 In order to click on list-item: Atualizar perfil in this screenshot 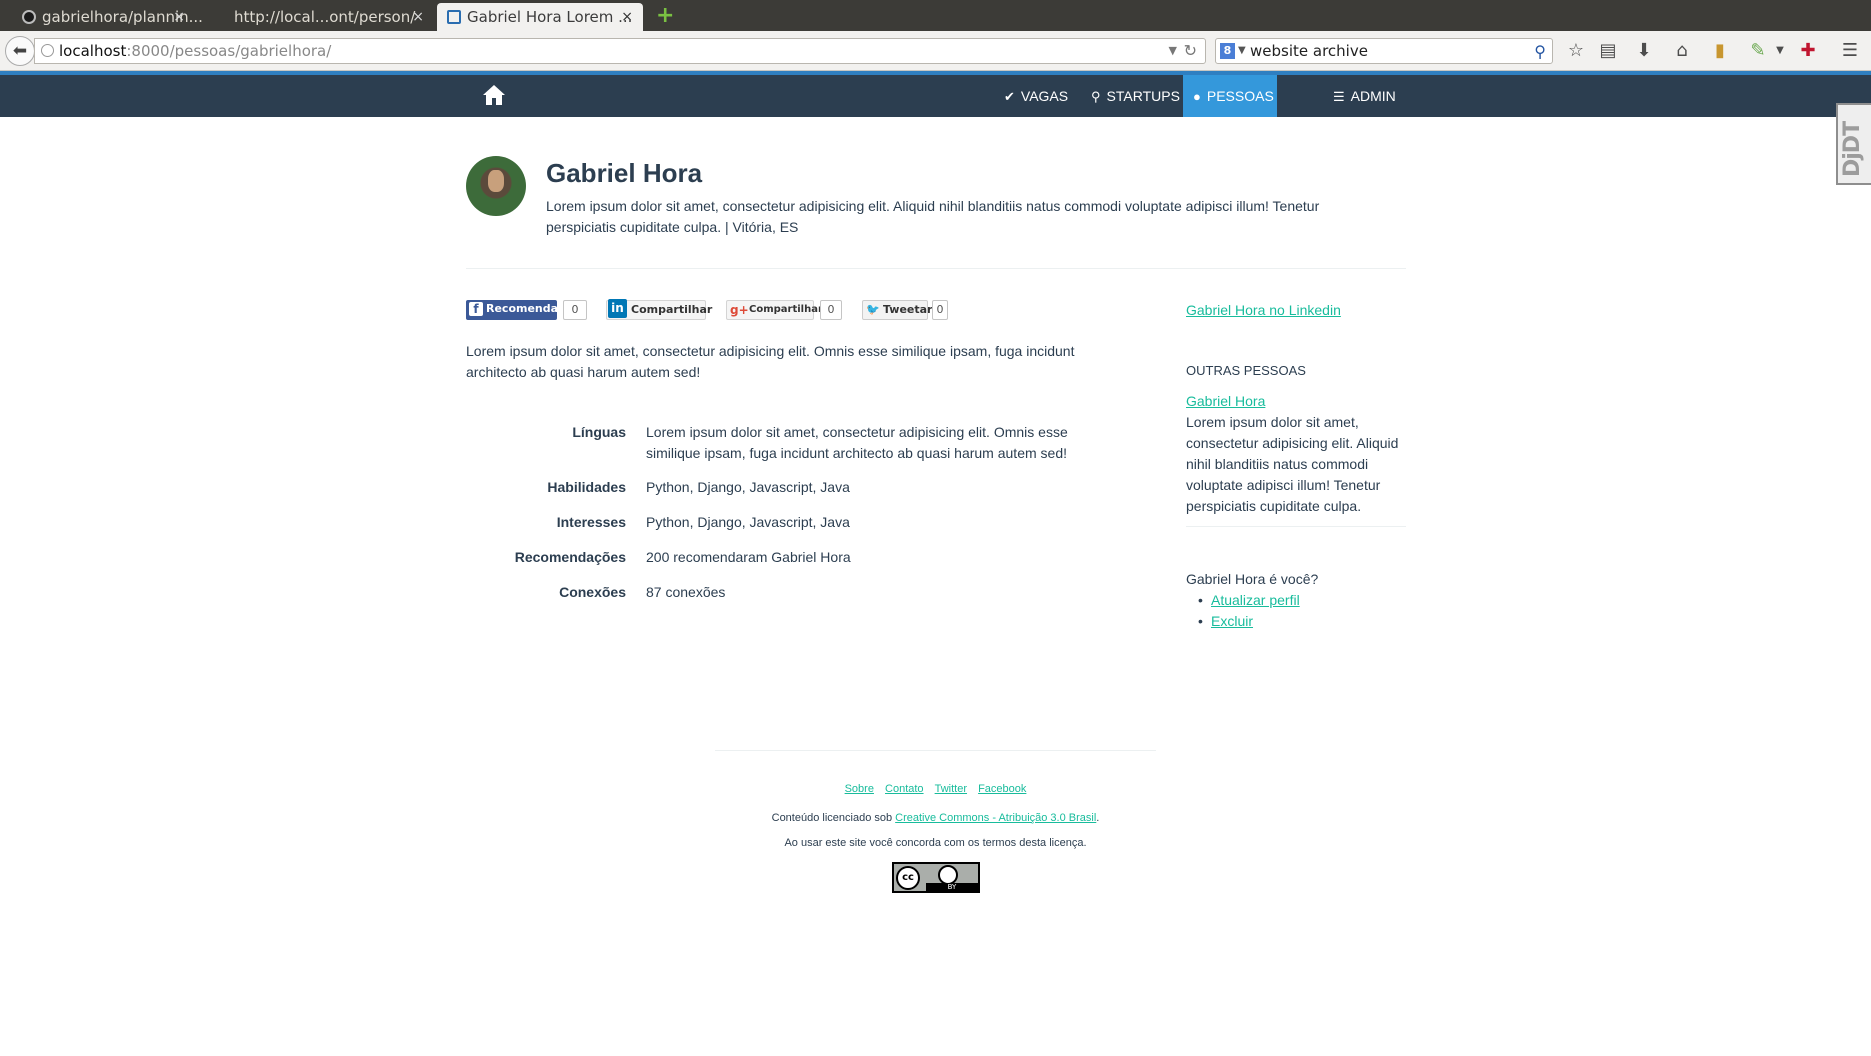, I will do `click(1258, 600)`.